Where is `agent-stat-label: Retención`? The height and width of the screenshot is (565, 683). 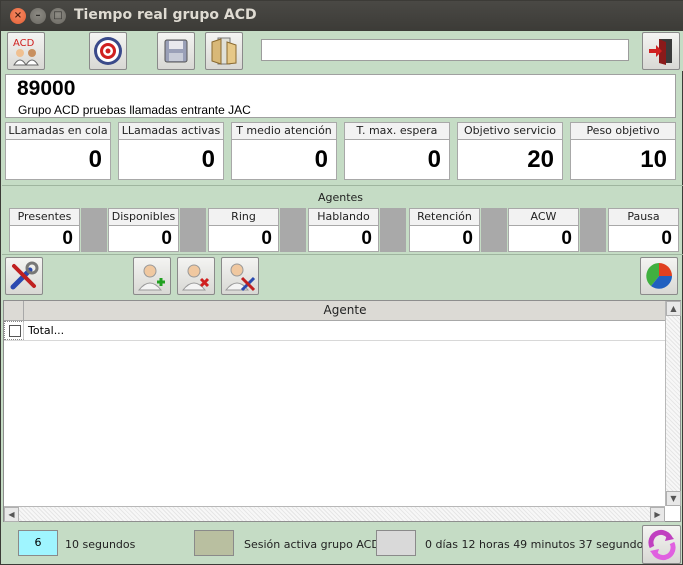 agent-stat-label: Retención is located at coordinates (444, 217).